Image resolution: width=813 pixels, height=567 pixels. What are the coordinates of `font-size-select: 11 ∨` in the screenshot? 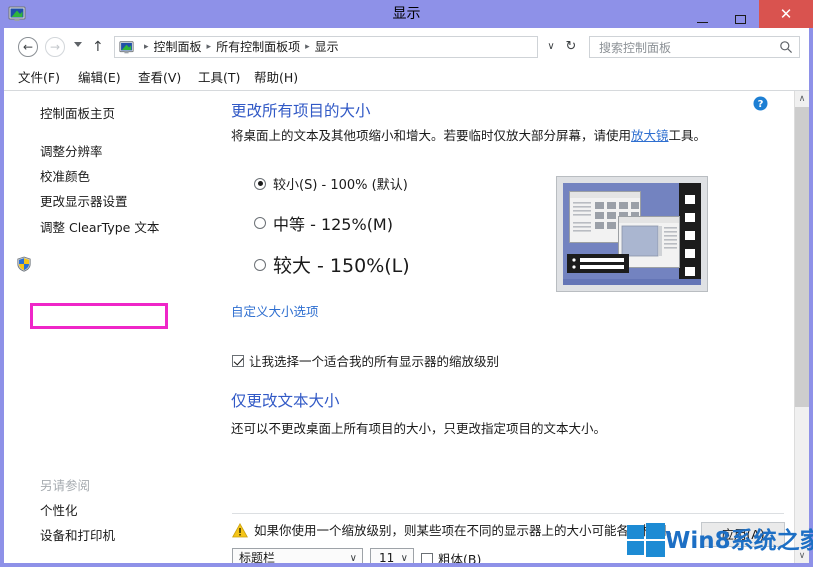 It's located at (392, 555).